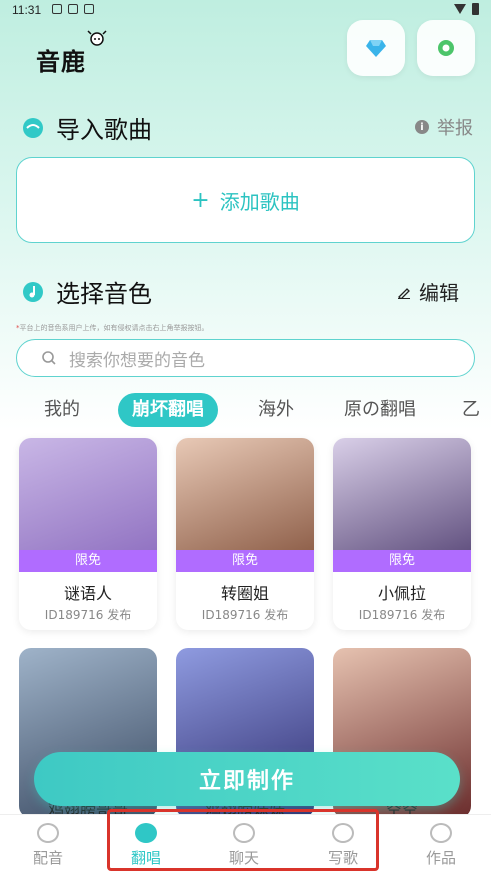  I want to click on diamond-icon, so click(376, 48).